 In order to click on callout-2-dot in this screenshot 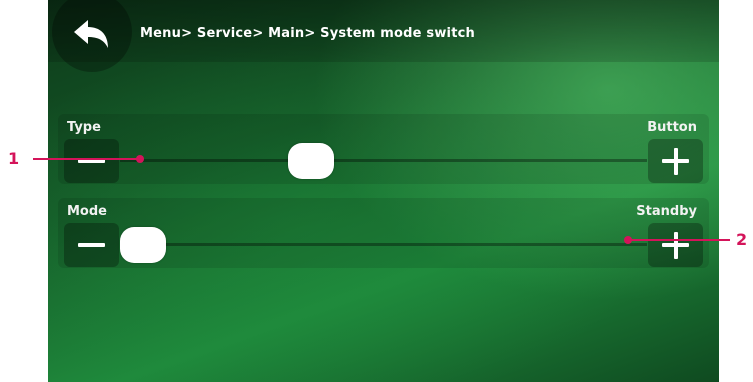, I will do `click(628, 240)`.